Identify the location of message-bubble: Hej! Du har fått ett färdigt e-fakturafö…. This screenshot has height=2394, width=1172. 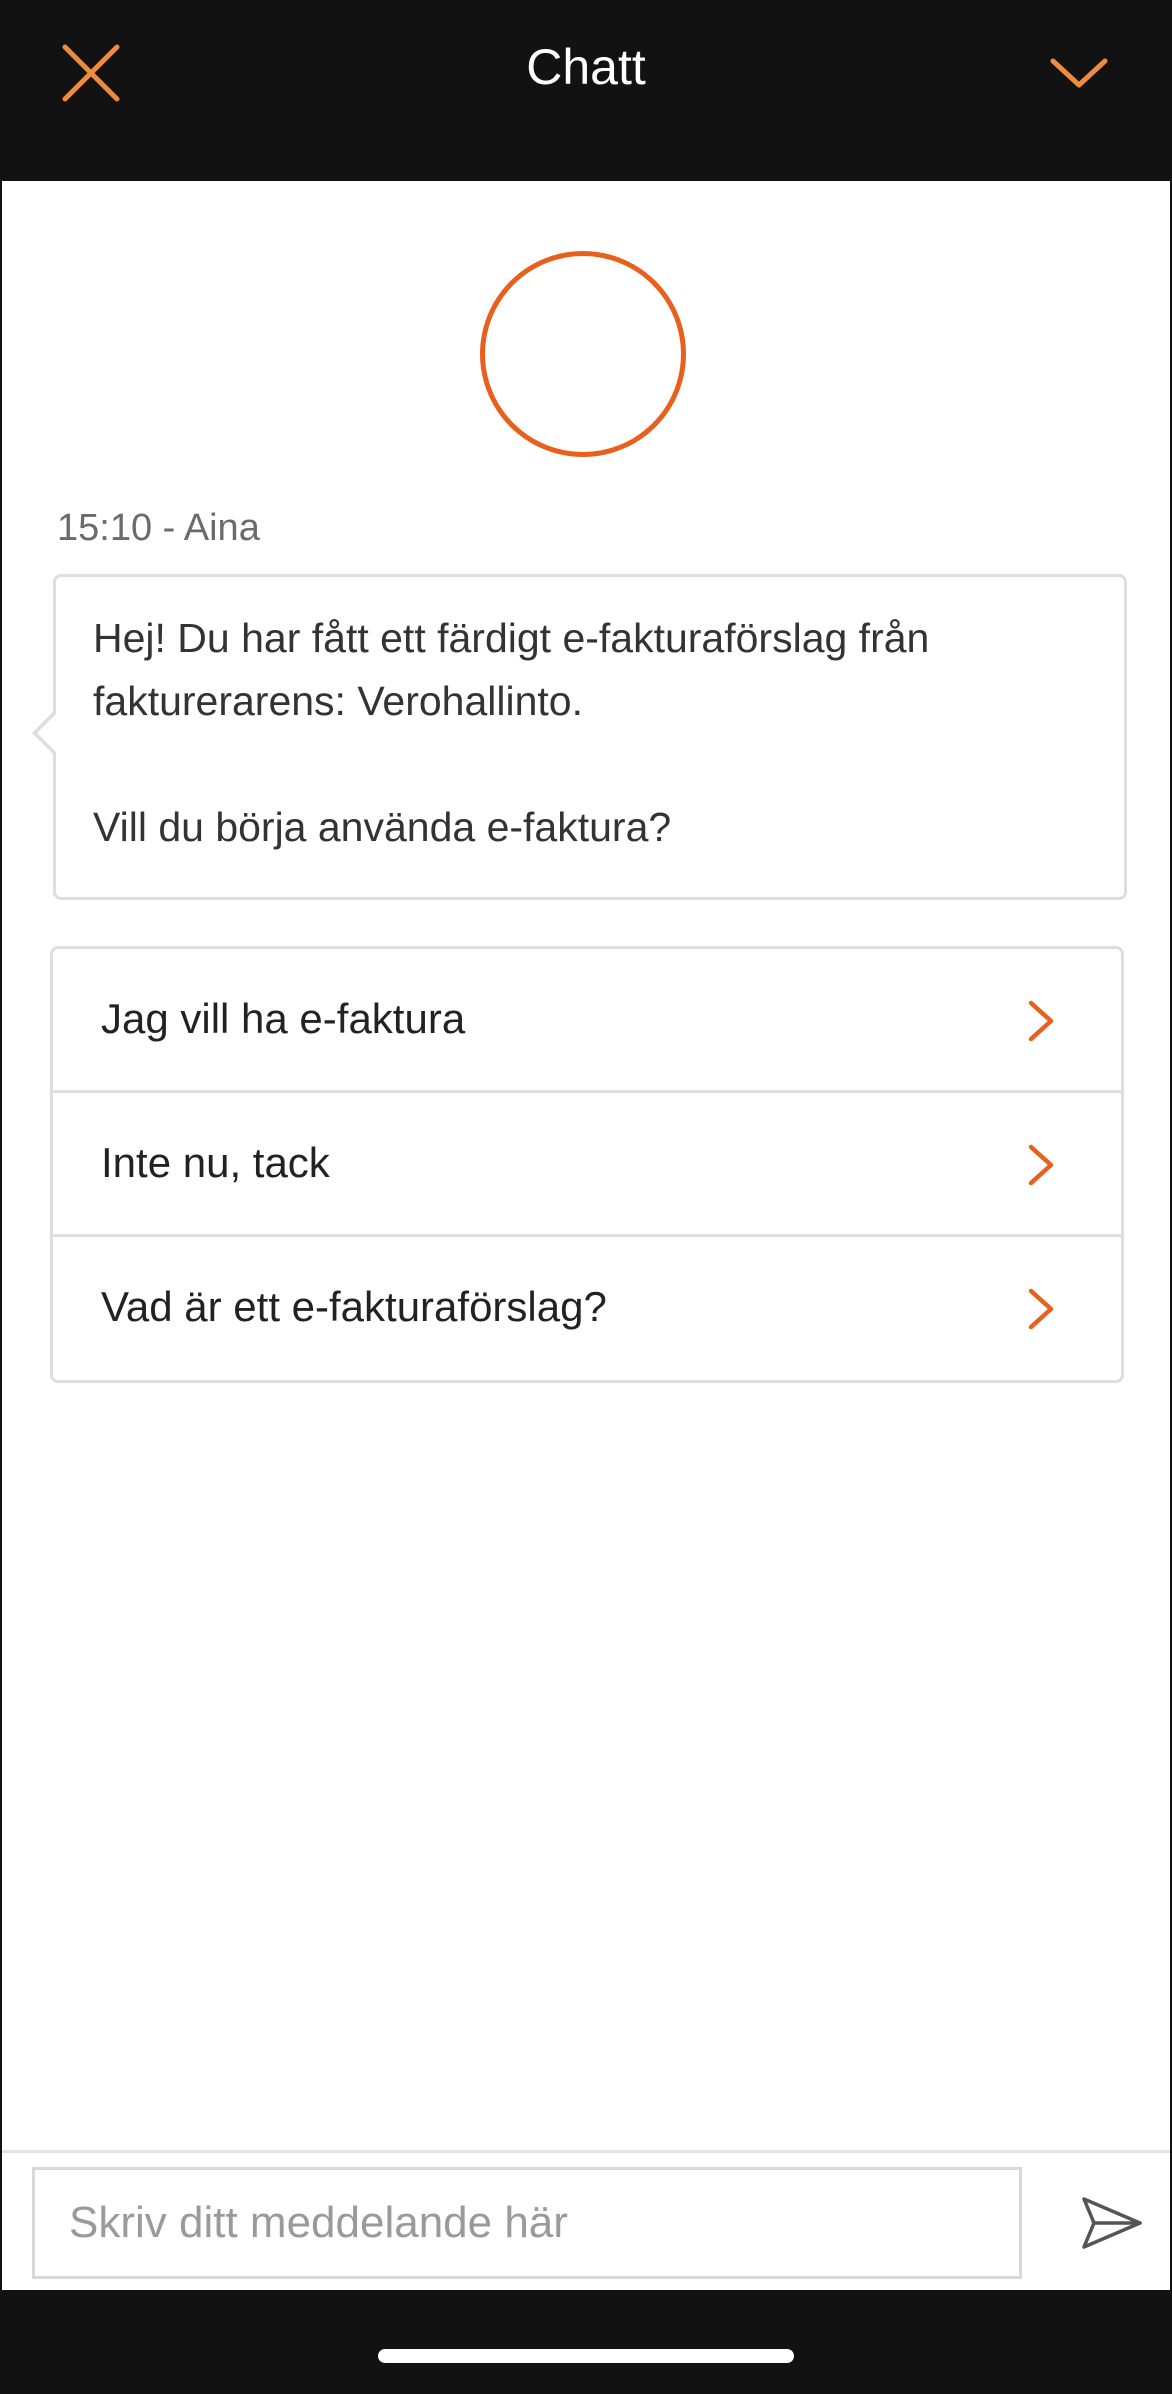
(579, 737).